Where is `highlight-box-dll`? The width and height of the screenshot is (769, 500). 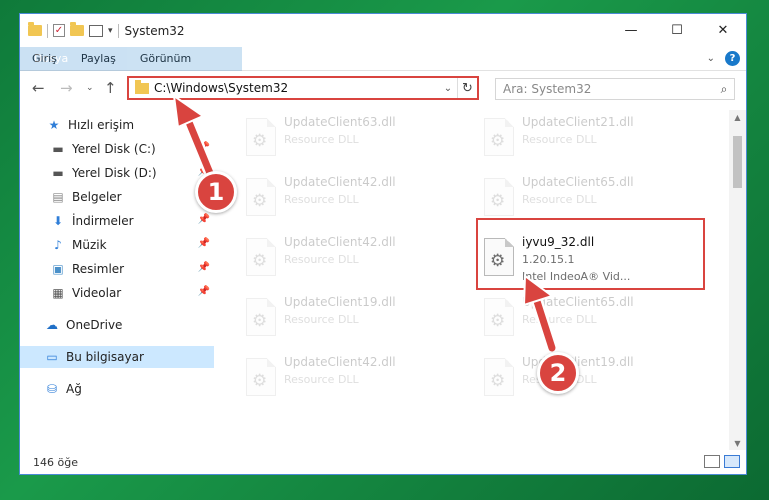 highlight-box-dll is located at coordinates (590, 254).